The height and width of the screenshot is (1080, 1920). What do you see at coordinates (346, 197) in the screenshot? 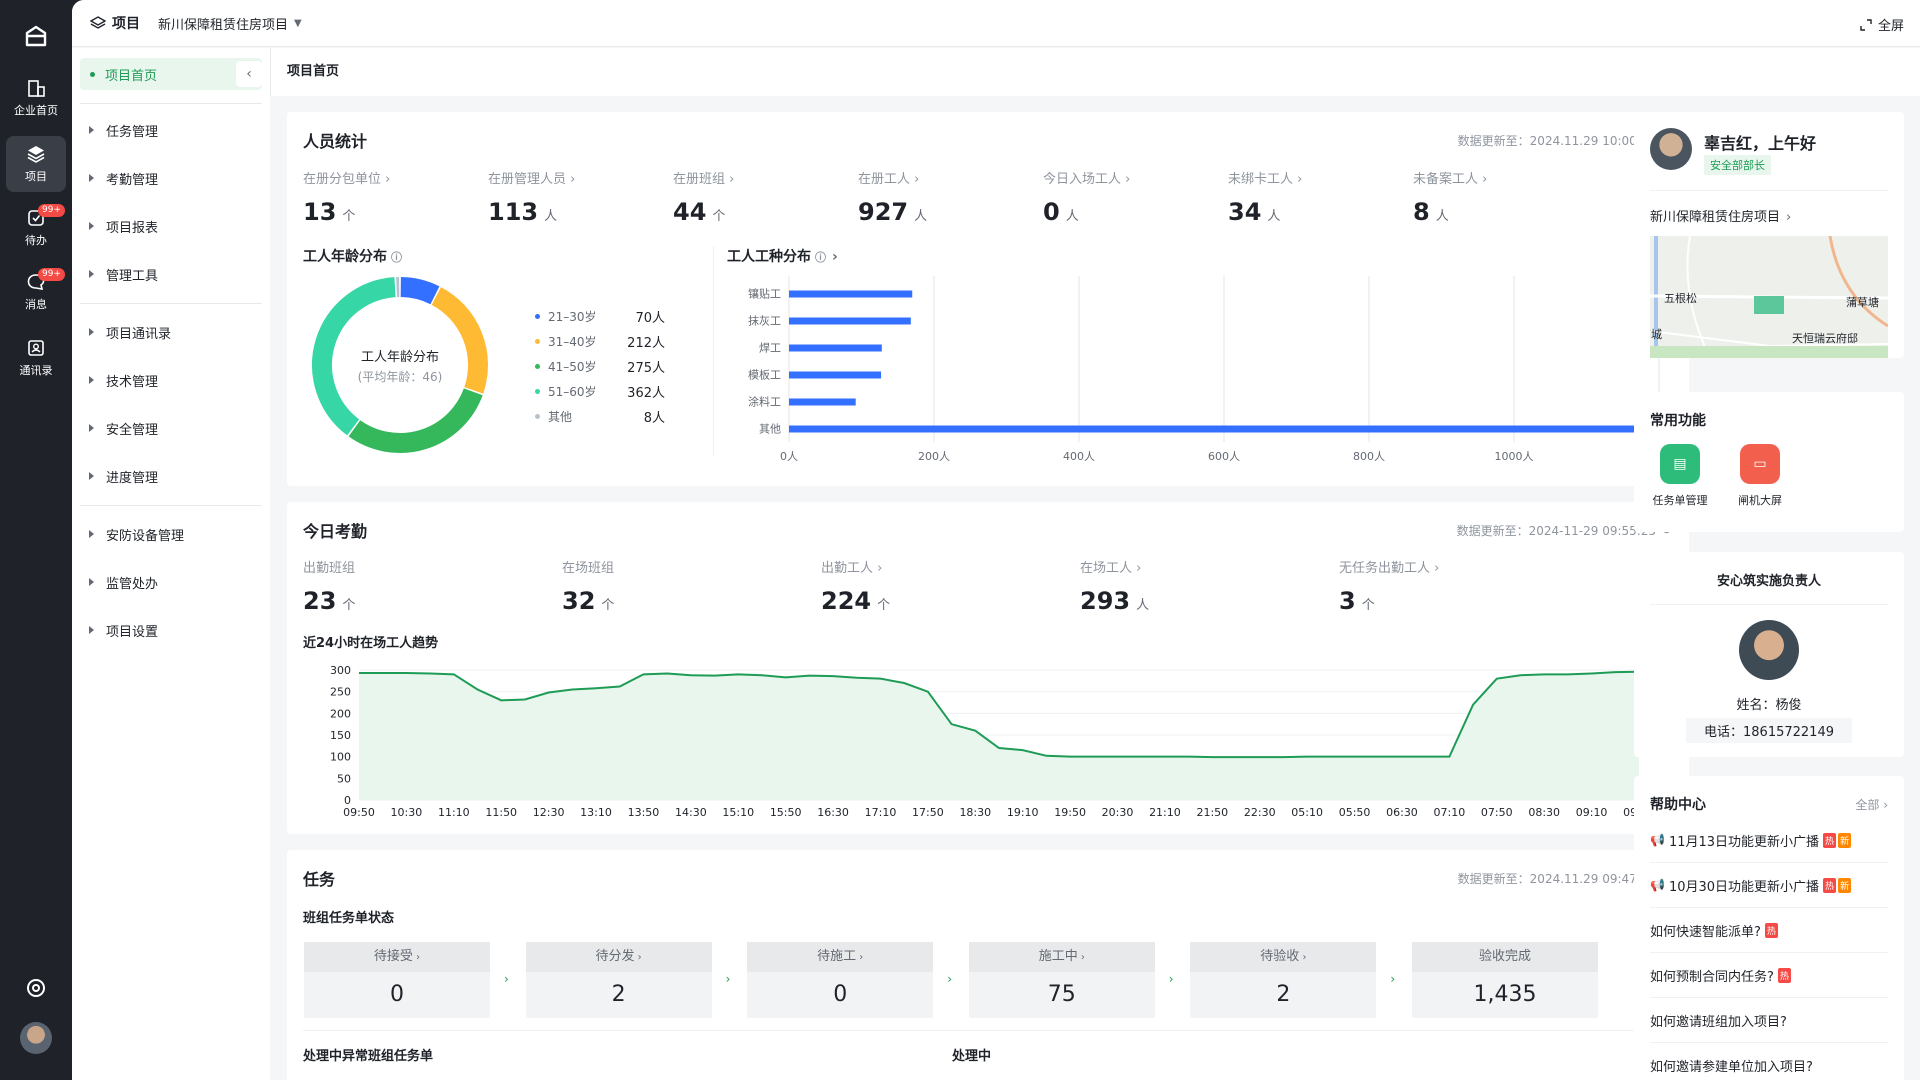
I see `personnel-stat: 在册分包单位 › 13 个` at bounding box center [346, 197].